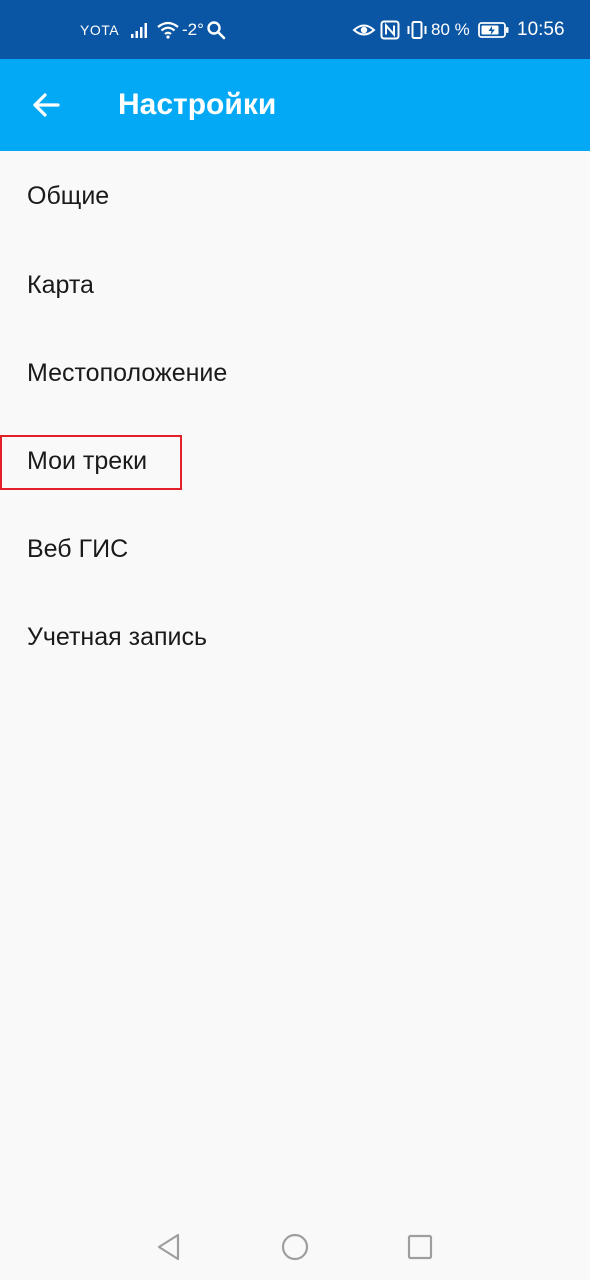 This screenshot has height=1280, width=590. What do you see at coordinates (295, 461) in the screenshot?
I see `settings-item-my-tracks: Мои треки` at bounding box center [295, 461].